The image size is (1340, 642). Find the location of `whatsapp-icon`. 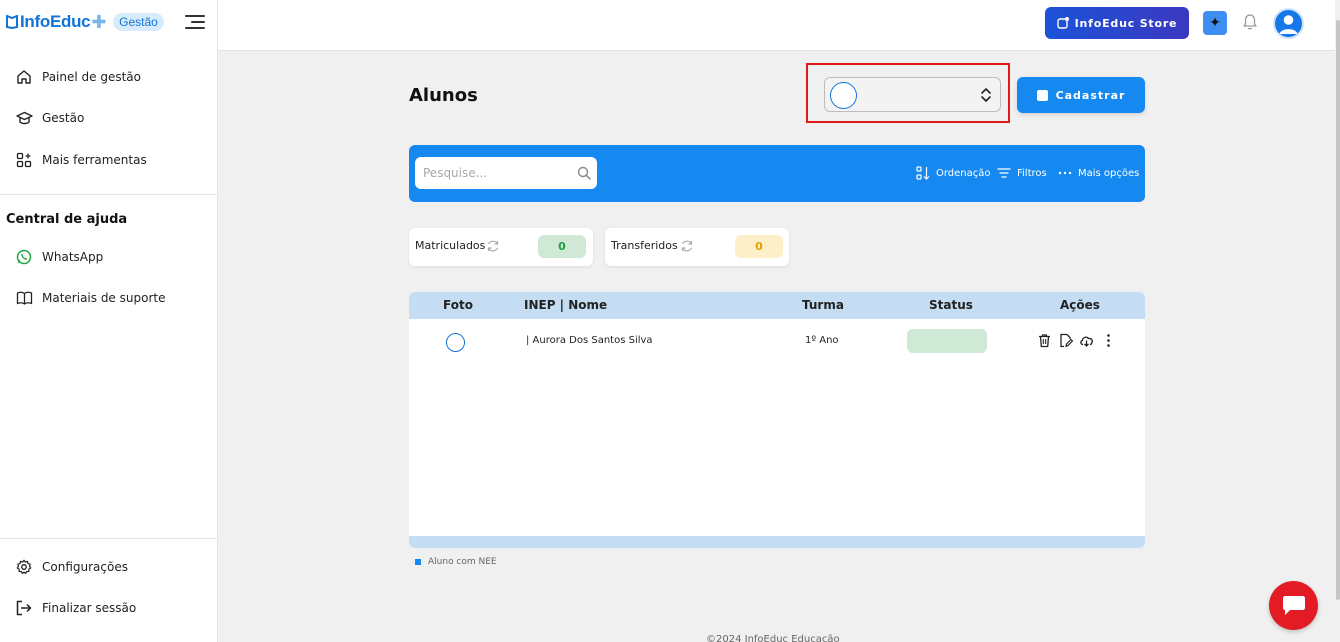

whatsapp-icon is located at coordinates (24, 257).